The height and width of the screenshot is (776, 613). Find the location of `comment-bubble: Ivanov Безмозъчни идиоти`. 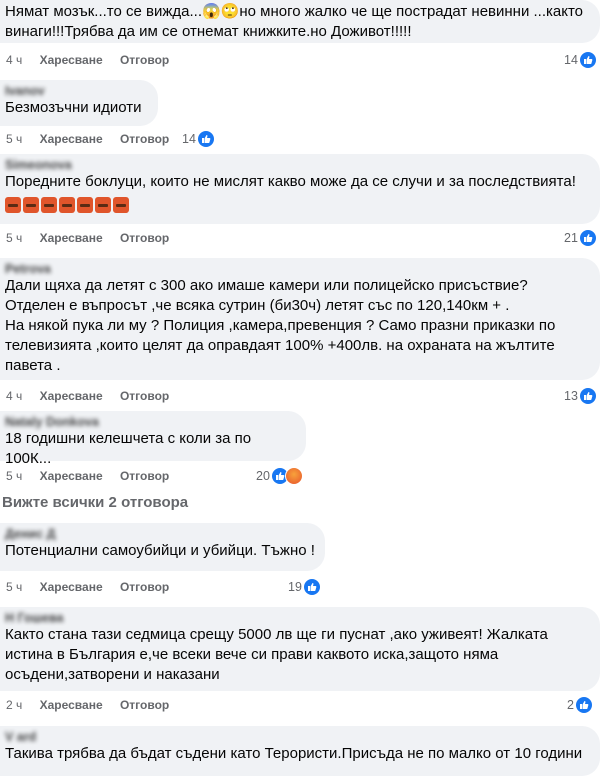

comment-bubble: Ivanov Безмозъчни идиоти is located at coordinates (79, 103).